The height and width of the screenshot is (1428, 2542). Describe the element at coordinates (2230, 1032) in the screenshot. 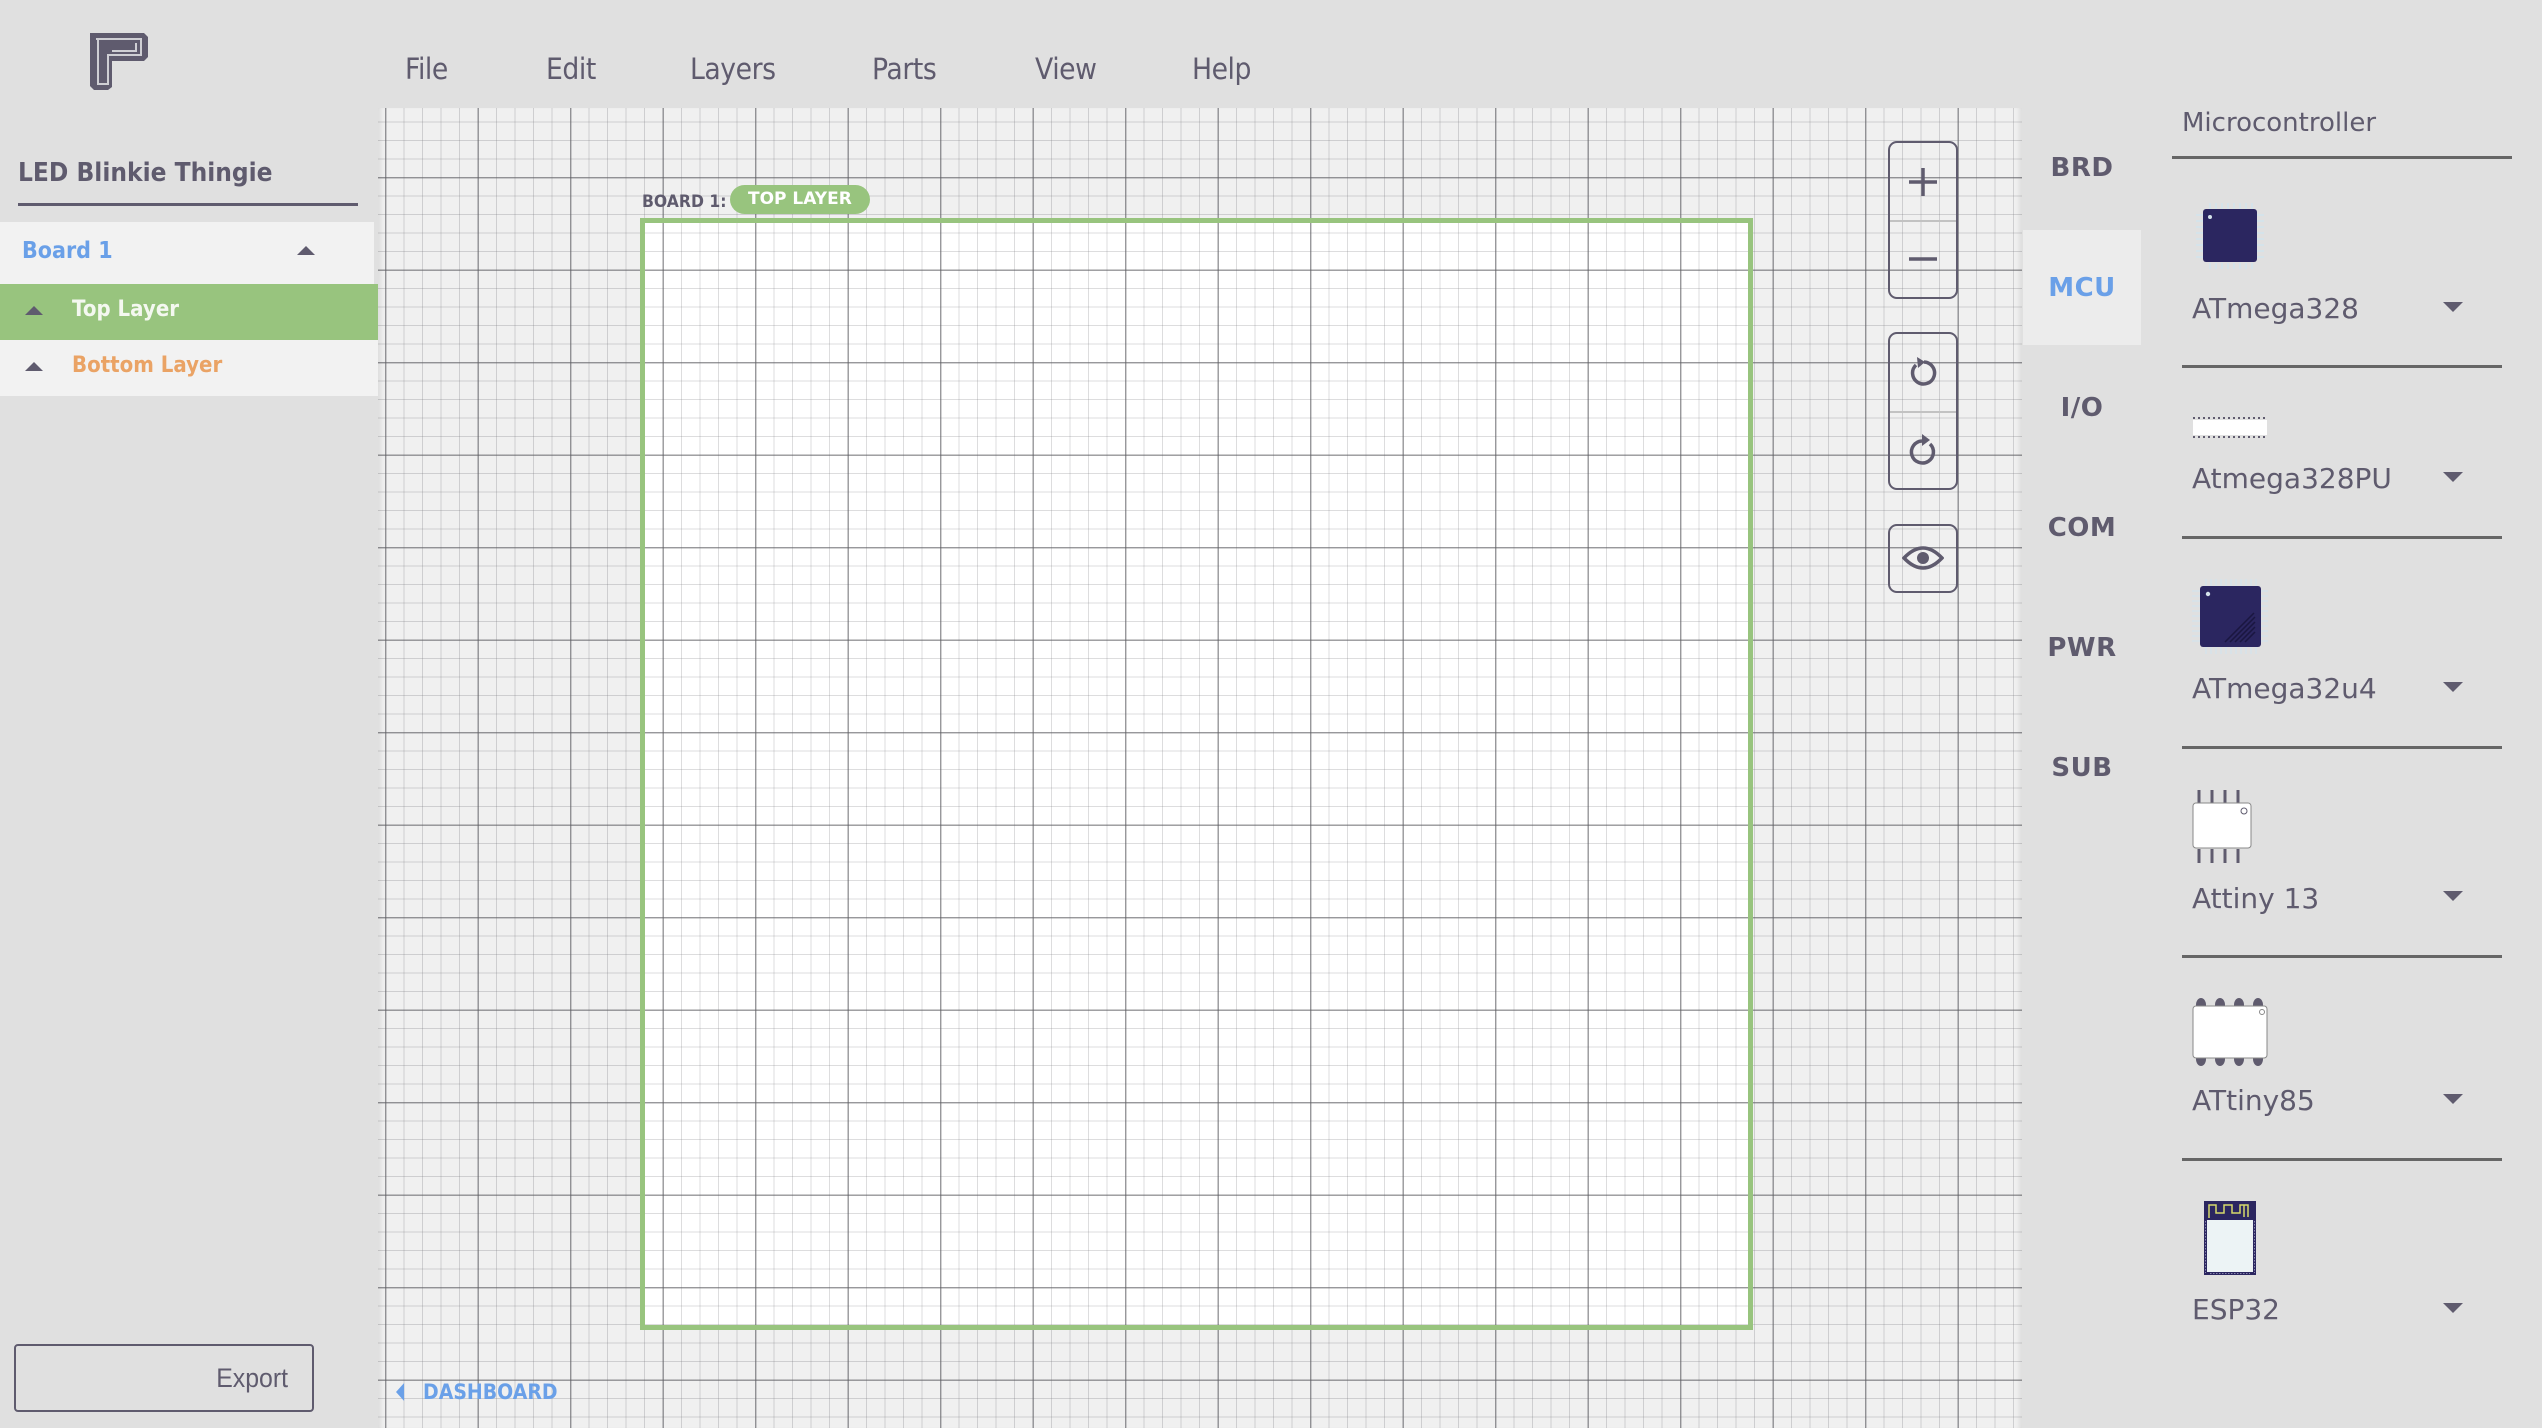

I see `dip8-chip-icon` at that location.